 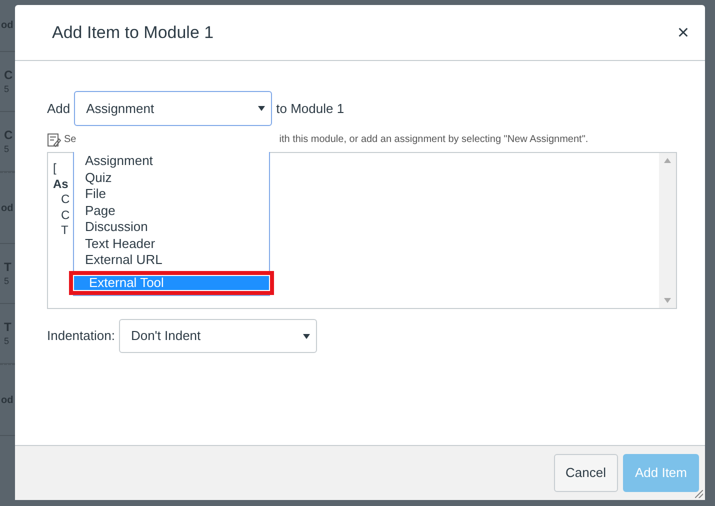 I want to click on dropdown-option: Quiz, so click(x=171, y=178).